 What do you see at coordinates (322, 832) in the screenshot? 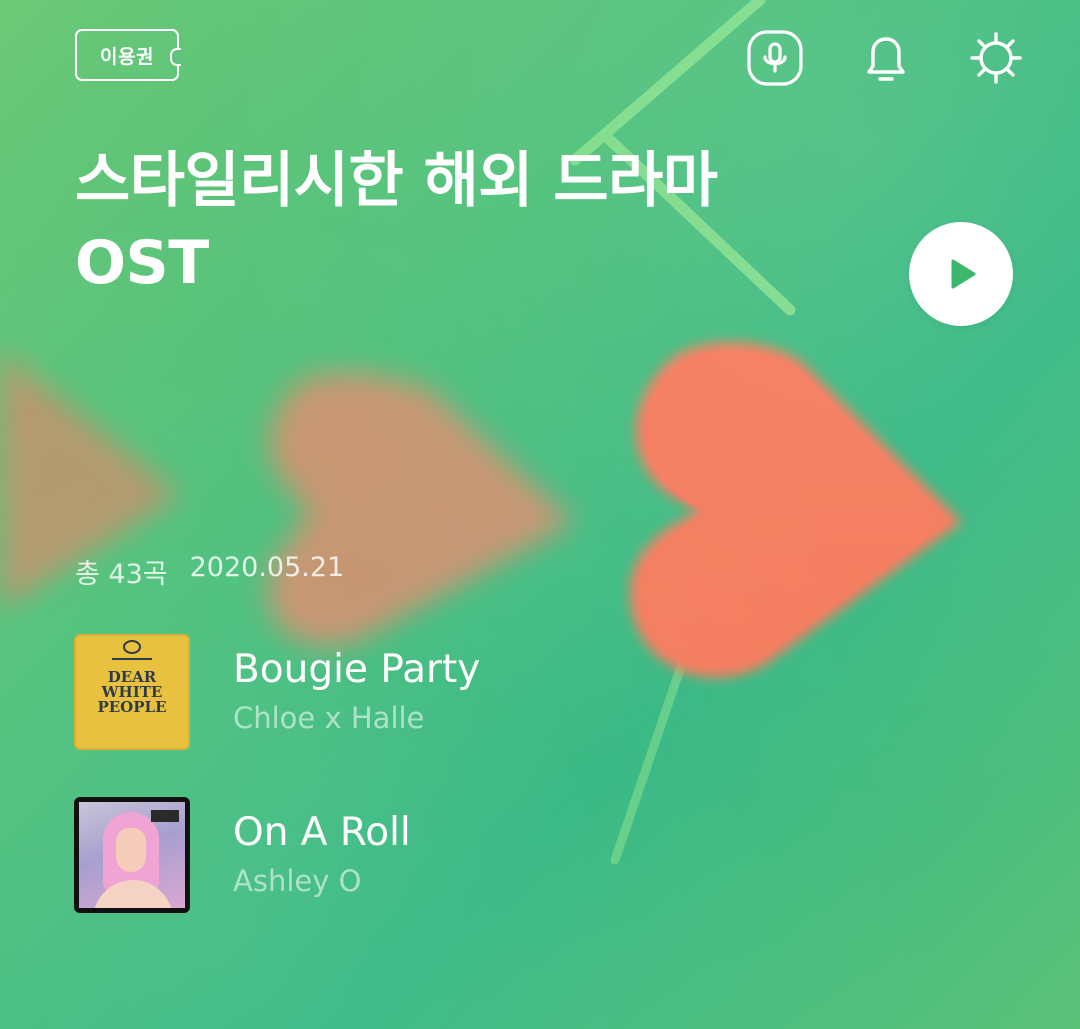
I see `track-title: On A Roll` at bounding box center [322, 832].